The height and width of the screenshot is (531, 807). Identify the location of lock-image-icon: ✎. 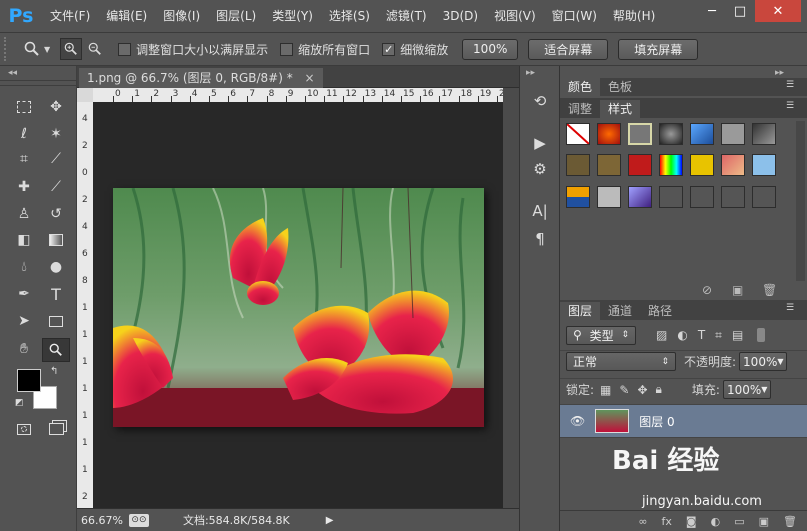
(624, 390).